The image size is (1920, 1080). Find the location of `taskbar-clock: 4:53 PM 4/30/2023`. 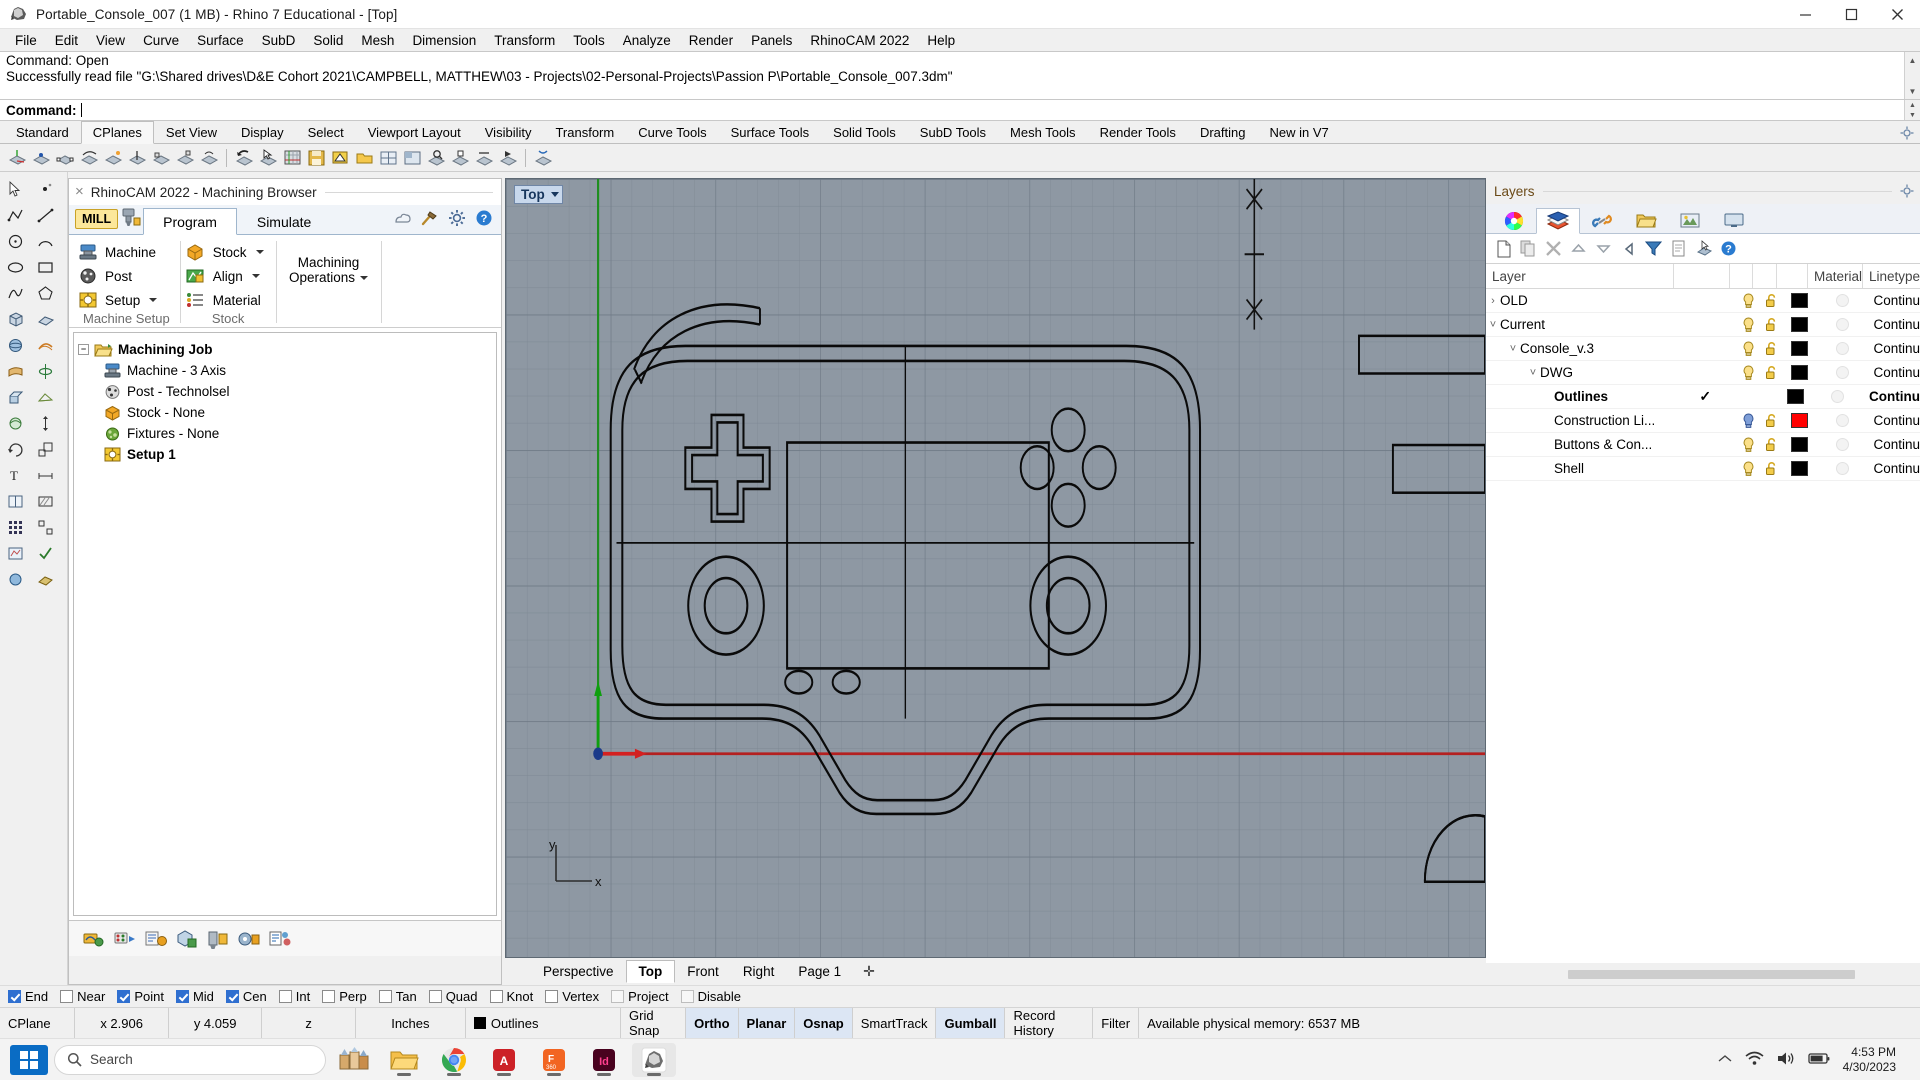

taskbar-clock: 4:53 PM 4/30/2023 is located at coordinates (1872, 1060).